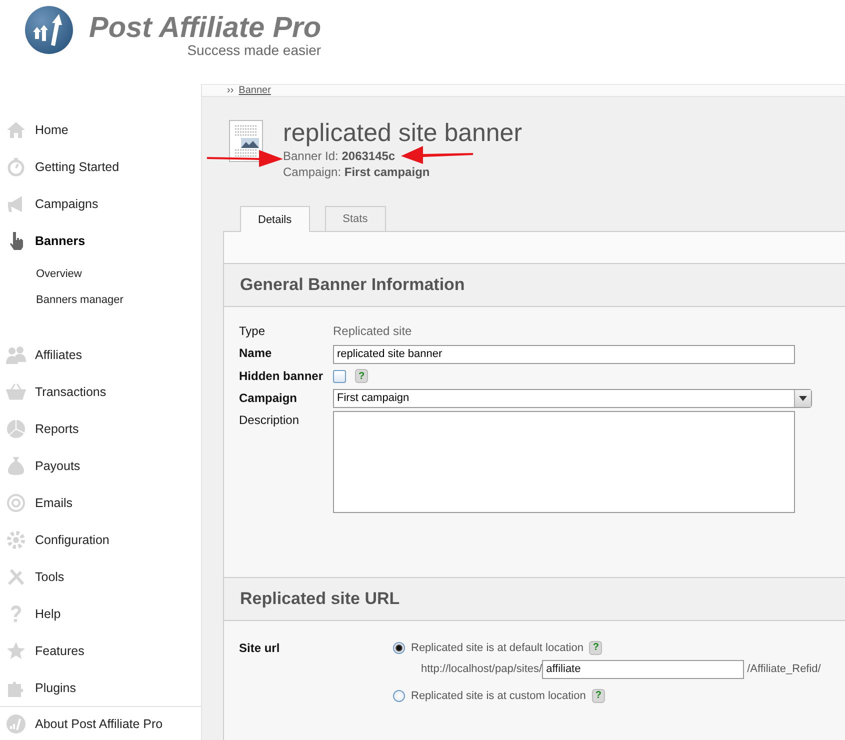 The height and width of the screenshot is (740, 845). I want to click on banner-title: replicated site banner, so click(402, 133).